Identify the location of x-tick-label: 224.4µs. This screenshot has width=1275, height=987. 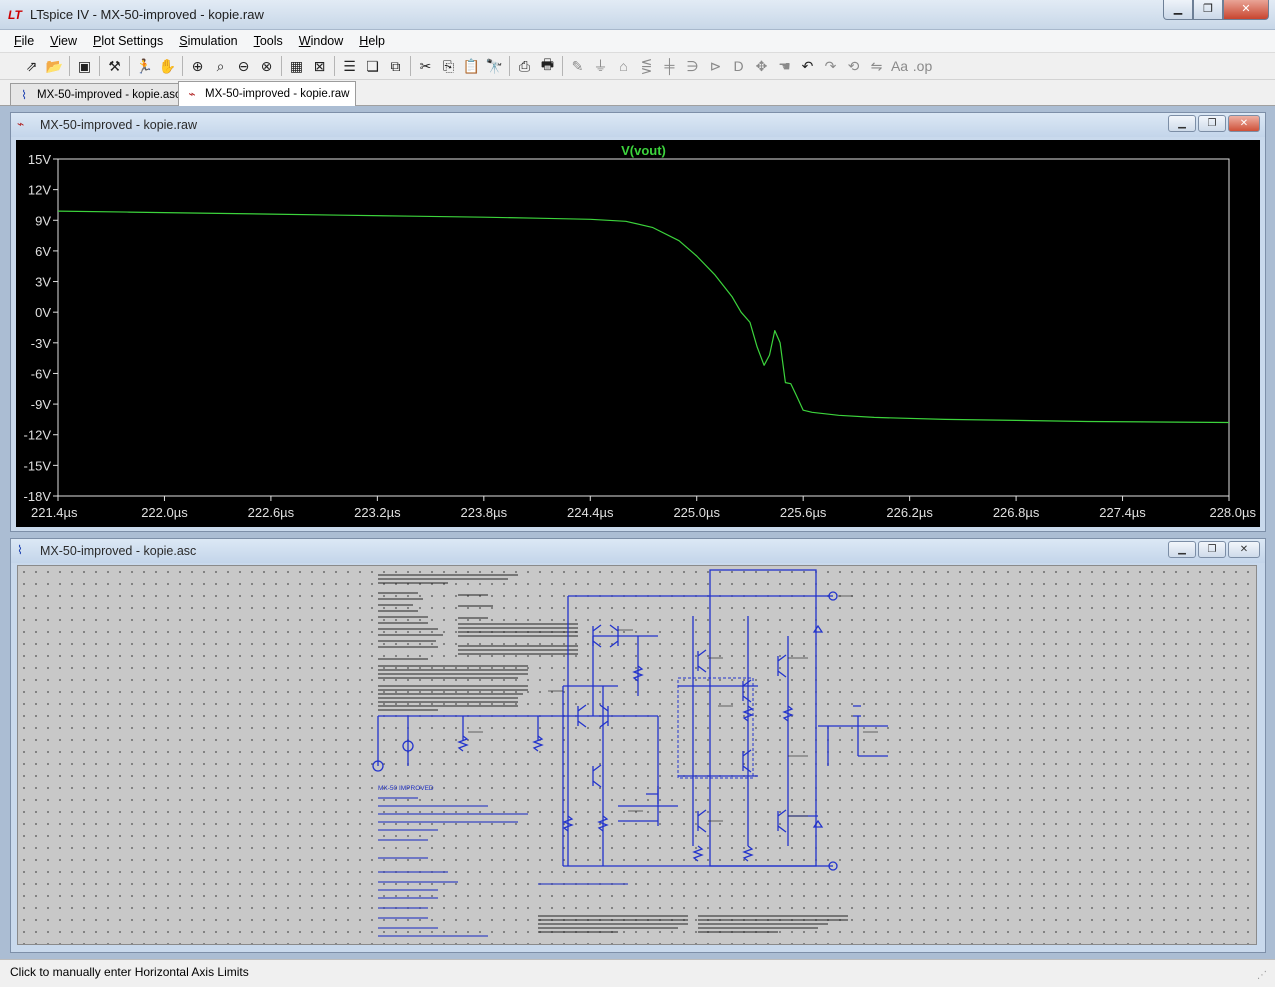
(590, 512).